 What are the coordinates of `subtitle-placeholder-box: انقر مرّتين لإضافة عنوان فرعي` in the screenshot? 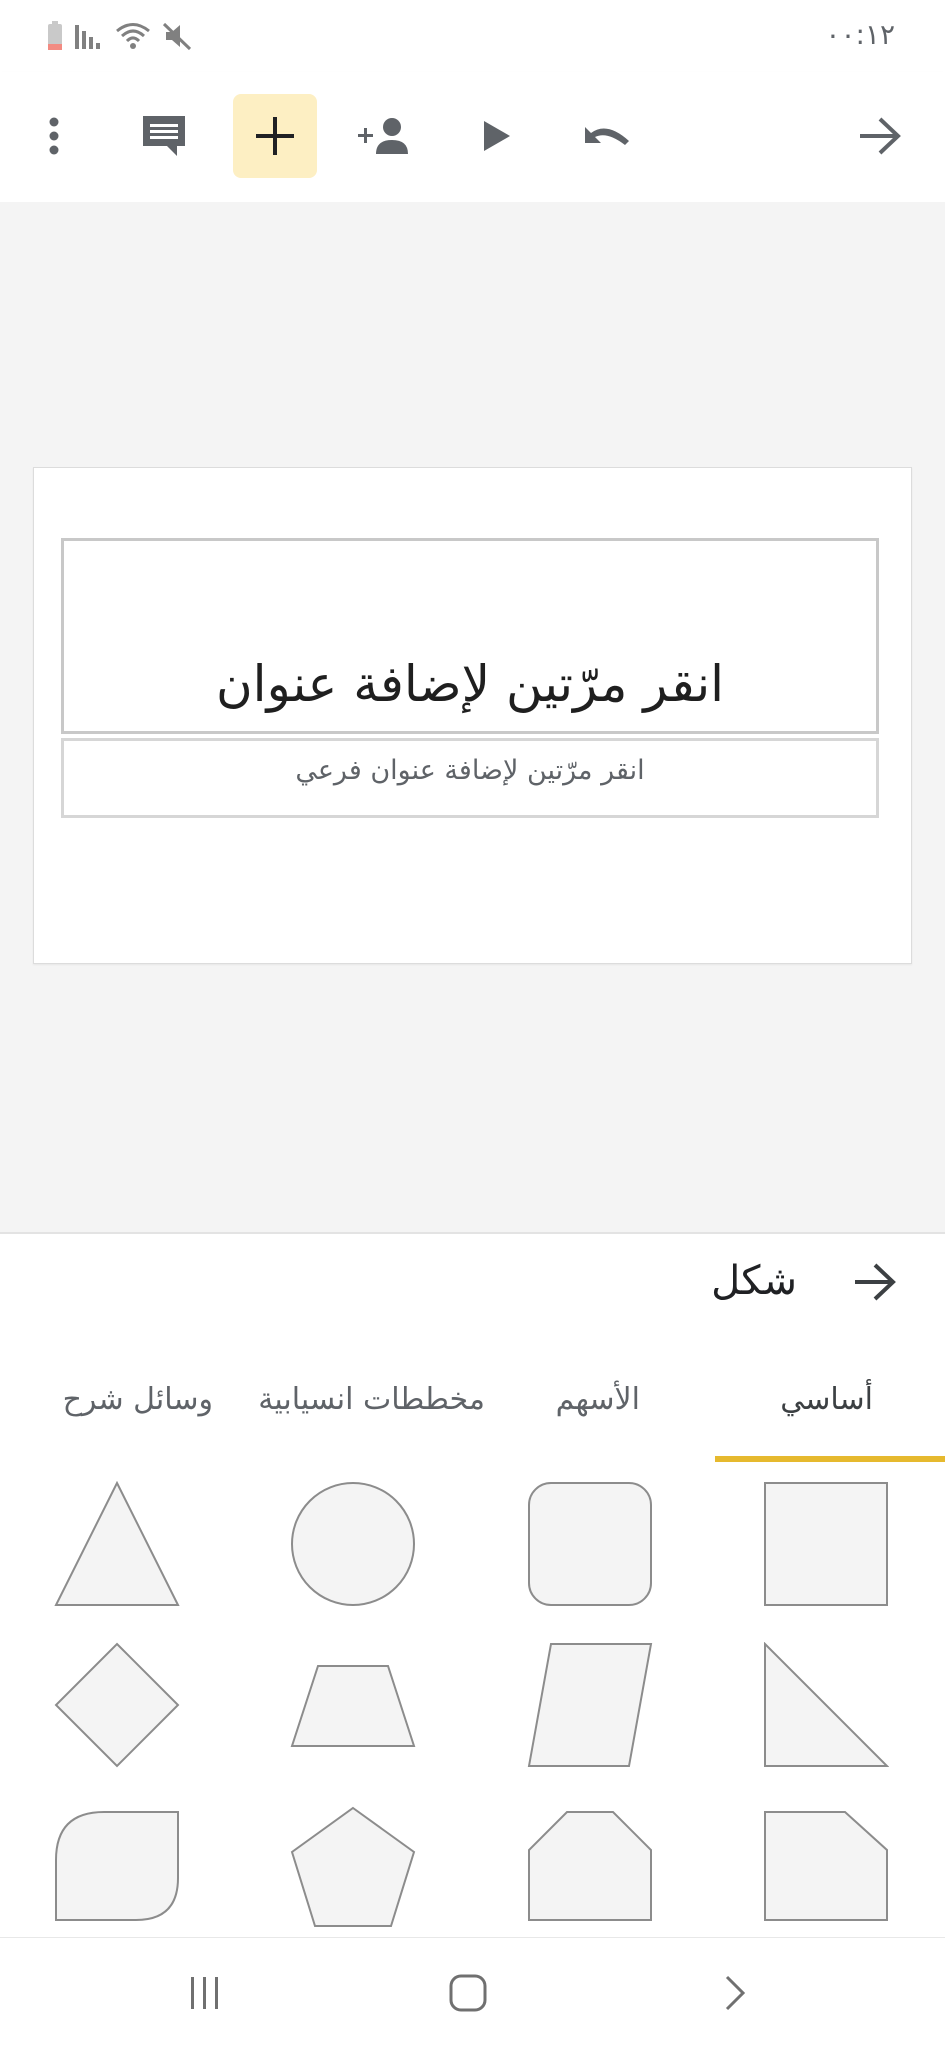 It's located at (470, 778).